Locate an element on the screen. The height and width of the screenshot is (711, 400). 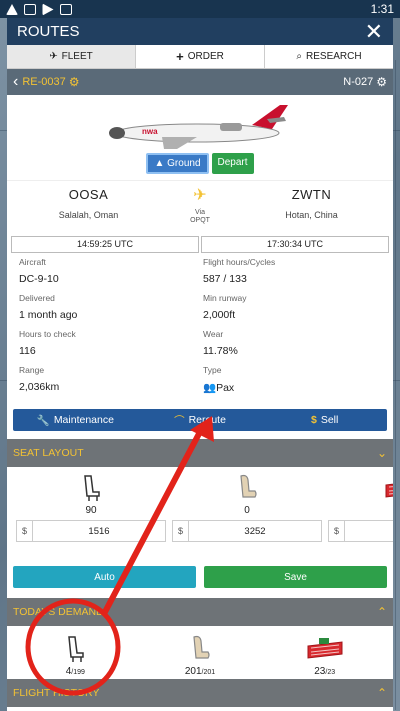
demand-total: /201 is located at coordinates (208, 672).